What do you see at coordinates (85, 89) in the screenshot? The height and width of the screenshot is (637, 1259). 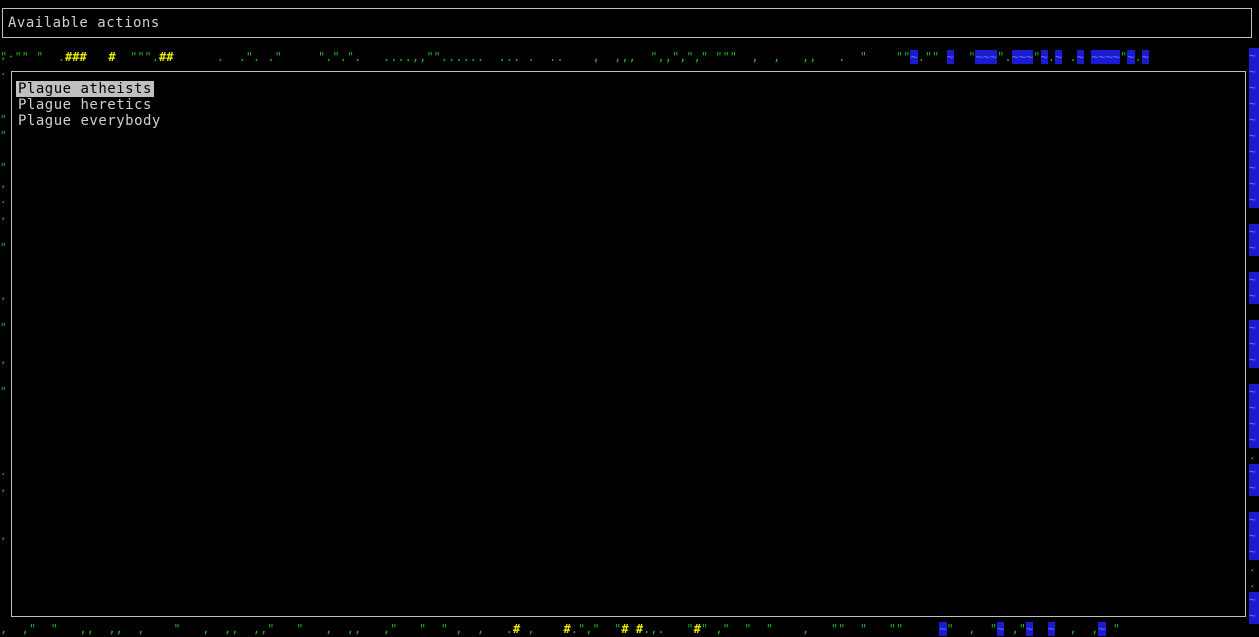 I see `action-plague-atheists: Plague atheists` at bounding box center [85, 89].